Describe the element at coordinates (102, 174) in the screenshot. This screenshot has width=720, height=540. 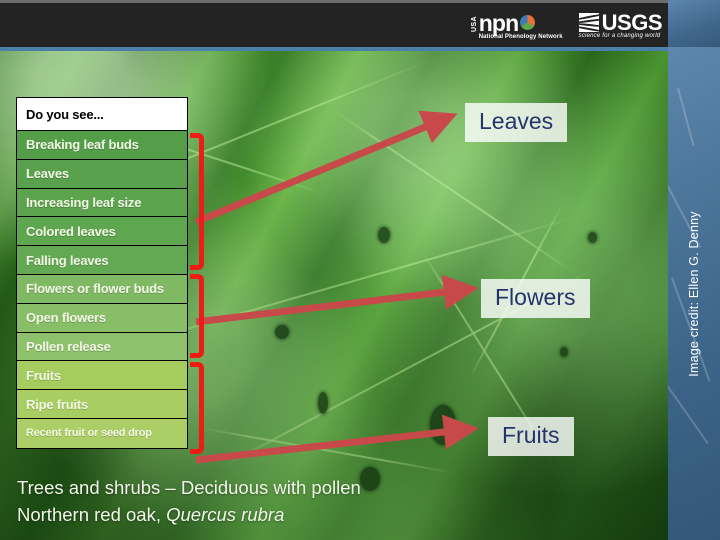
I see `checklist-row-leaves: Leaves` at that location.